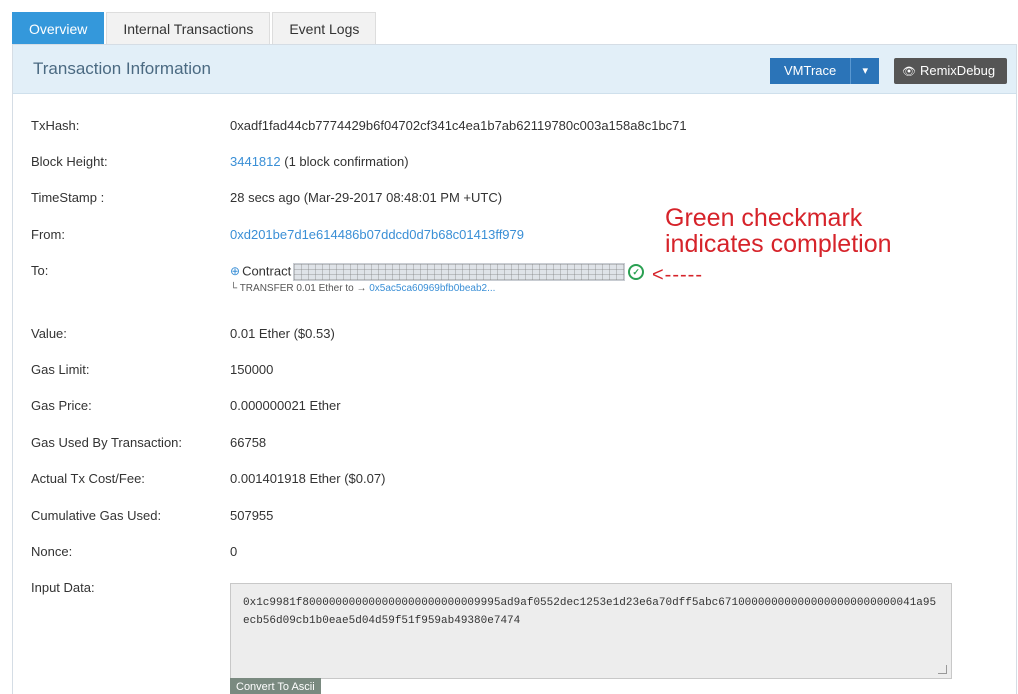 This screenshot has width=1018, height=694. I want to click on gas-price-label: Gas Price:, so click(61, 405).